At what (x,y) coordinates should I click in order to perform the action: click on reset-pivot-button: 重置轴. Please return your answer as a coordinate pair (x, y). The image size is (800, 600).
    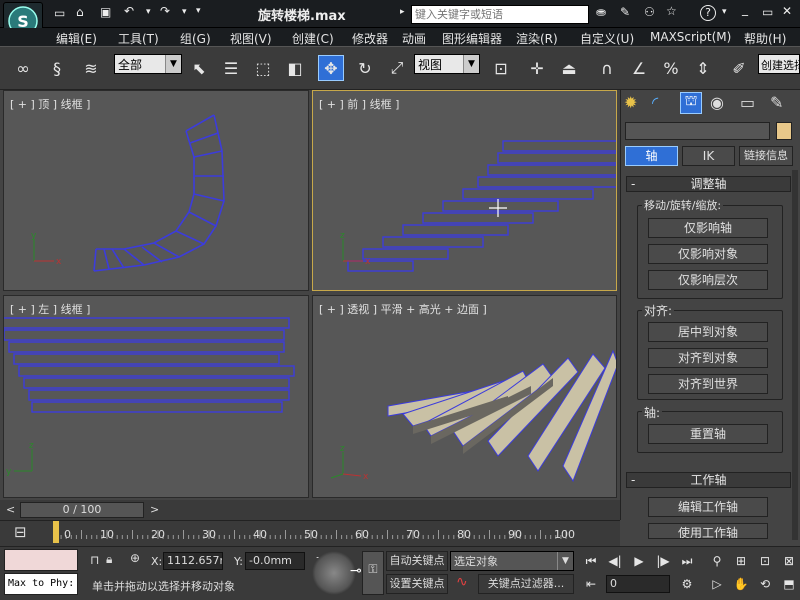
    Looking at the image, I should click on (708, 434).